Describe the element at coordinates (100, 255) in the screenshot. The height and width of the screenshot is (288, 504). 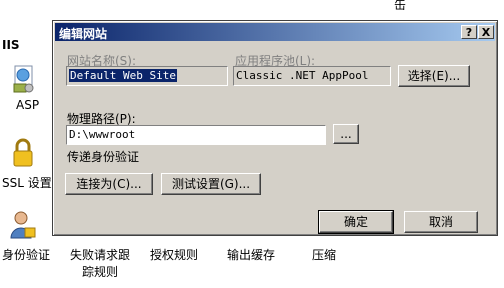
I see `feature-label-line1: 失败请求跟` at that location.